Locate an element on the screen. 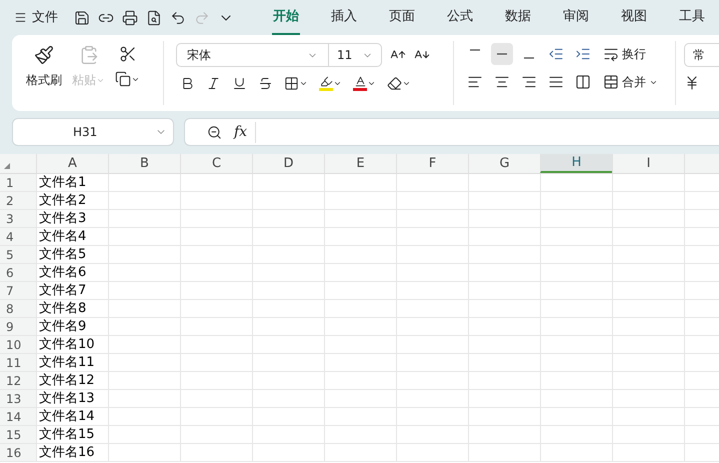  wrap-text-button: 换行 is located at coordinates (624, 54).